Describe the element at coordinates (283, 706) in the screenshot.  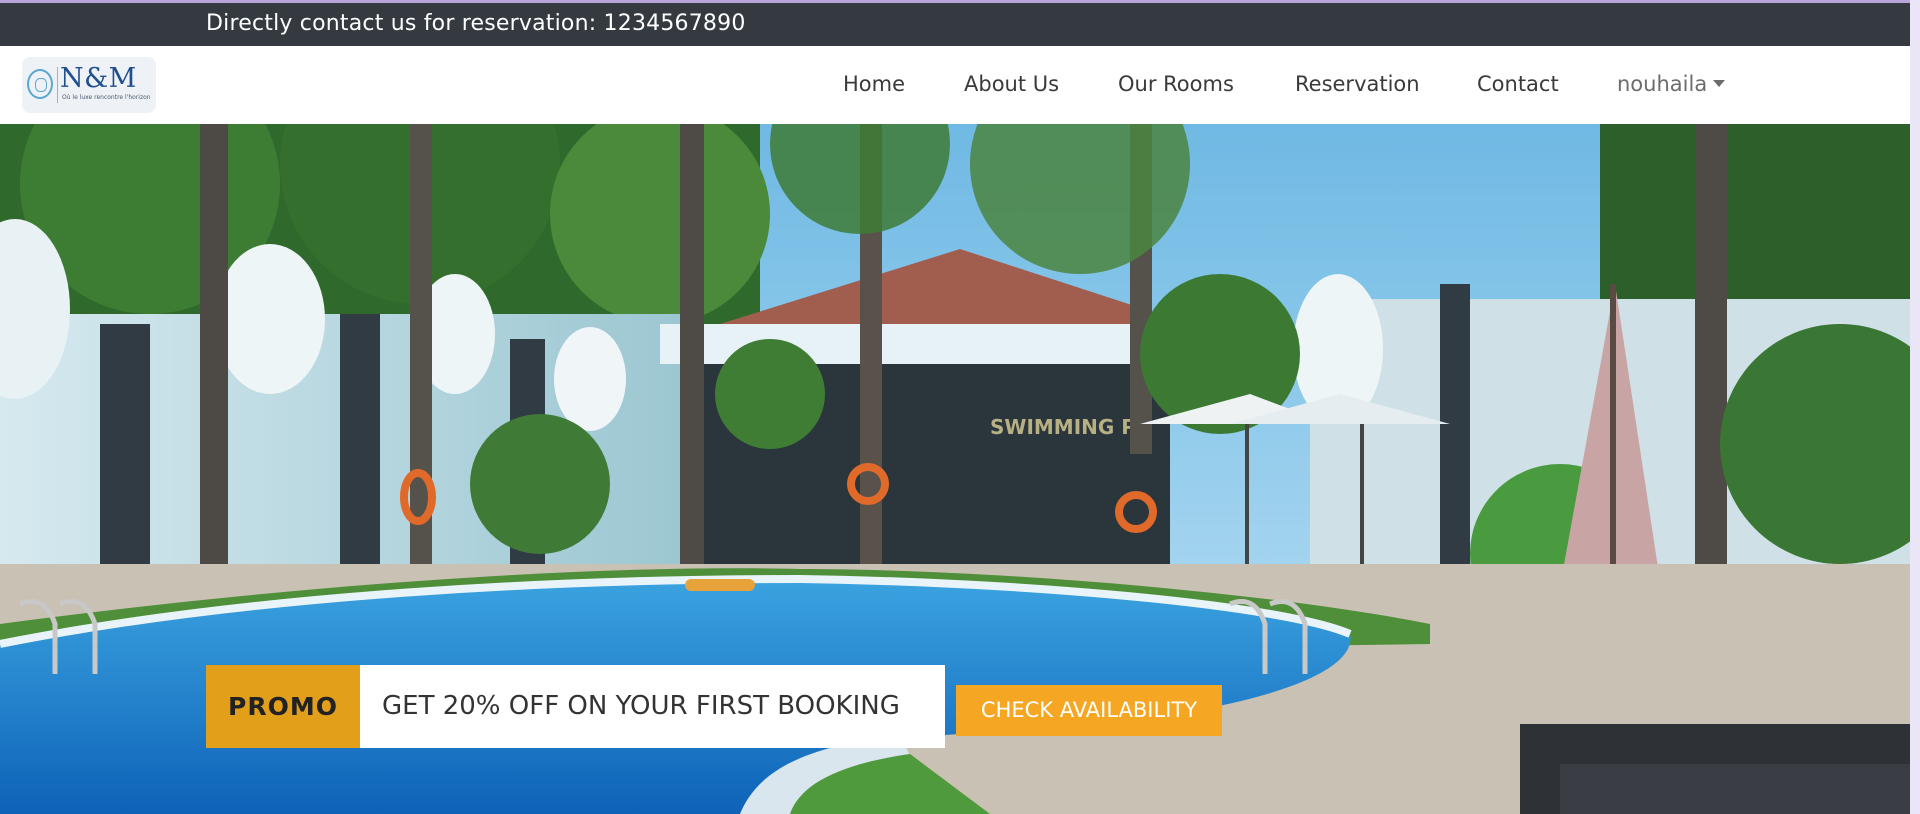
I see `promo-label: PROMO` at that location.